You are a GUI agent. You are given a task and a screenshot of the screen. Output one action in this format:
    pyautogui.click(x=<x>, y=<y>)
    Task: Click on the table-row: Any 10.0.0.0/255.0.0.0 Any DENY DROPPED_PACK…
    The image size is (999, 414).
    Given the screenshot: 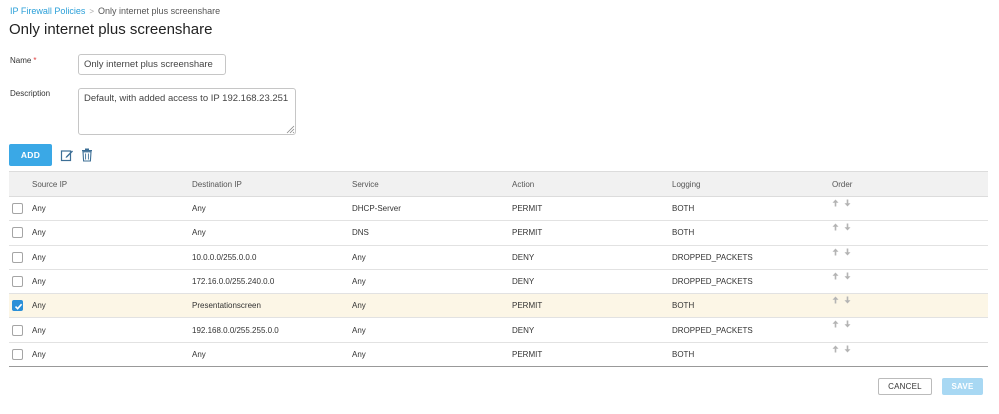 What is the action you would take?
    pyautogui.click(x=498, y=257)
    